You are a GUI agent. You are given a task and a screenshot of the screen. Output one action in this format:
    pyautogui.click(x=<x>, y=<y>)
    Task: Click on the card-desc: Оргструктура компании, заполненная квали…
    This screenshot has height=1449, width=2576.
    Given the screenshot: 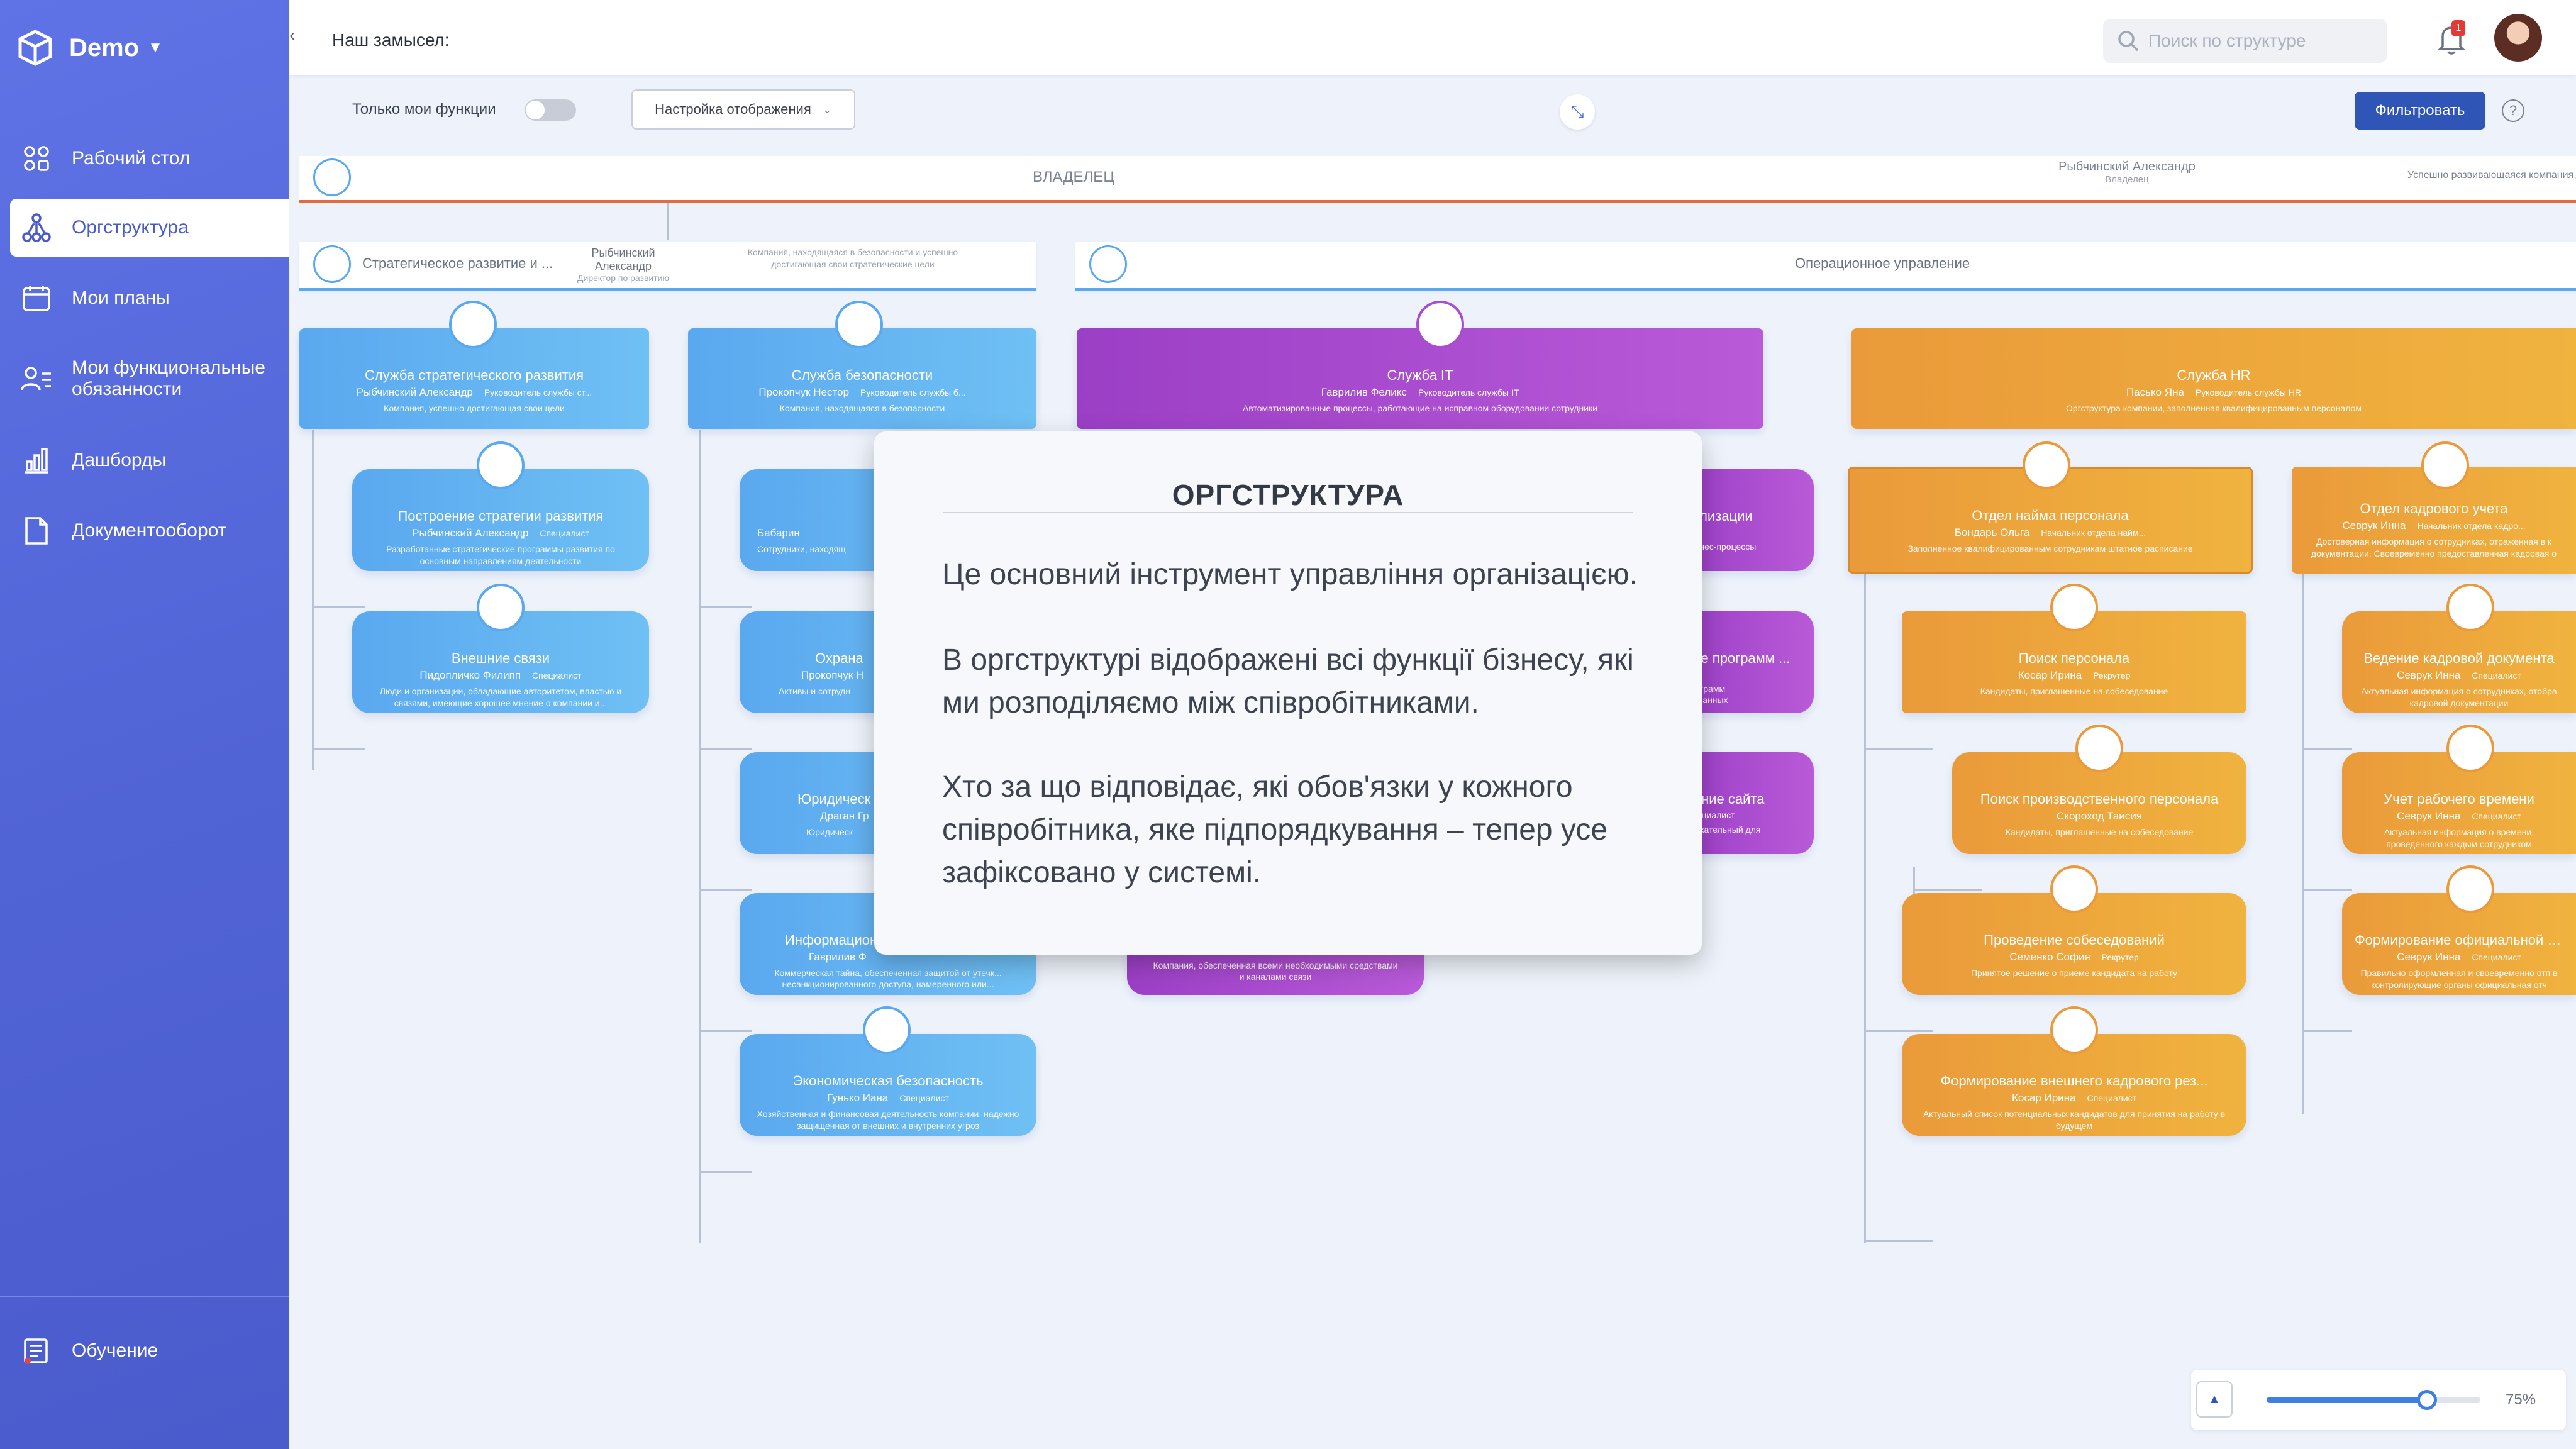 What is the action you would take?
    pyautogui.click(x=2214, y=408)
    